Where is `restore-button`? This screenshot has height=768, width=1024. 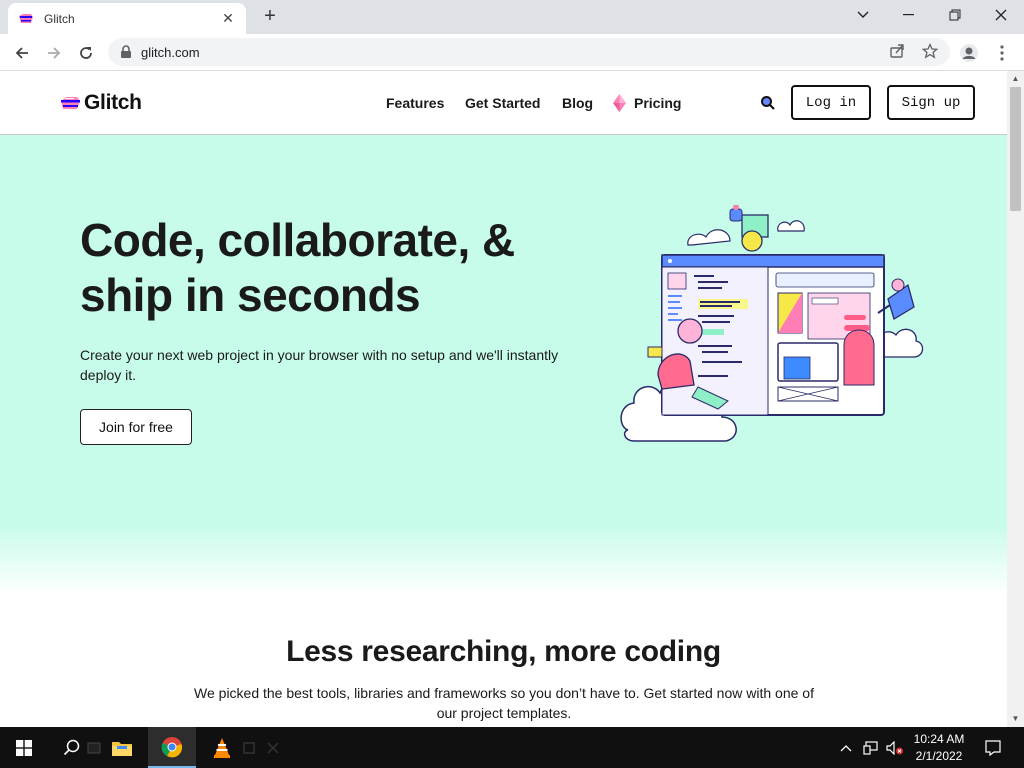 restore-button is located at coordinates (955, 15).